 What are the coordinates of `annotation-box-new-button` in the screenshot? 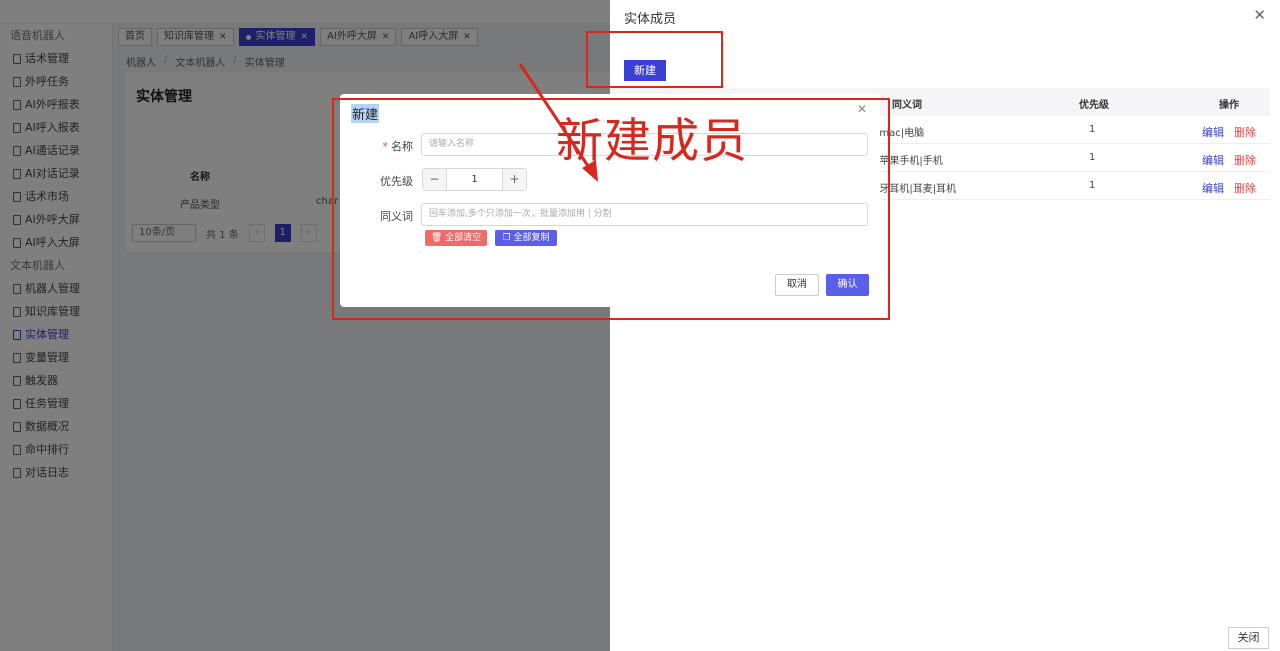 It's located at (654, 59).